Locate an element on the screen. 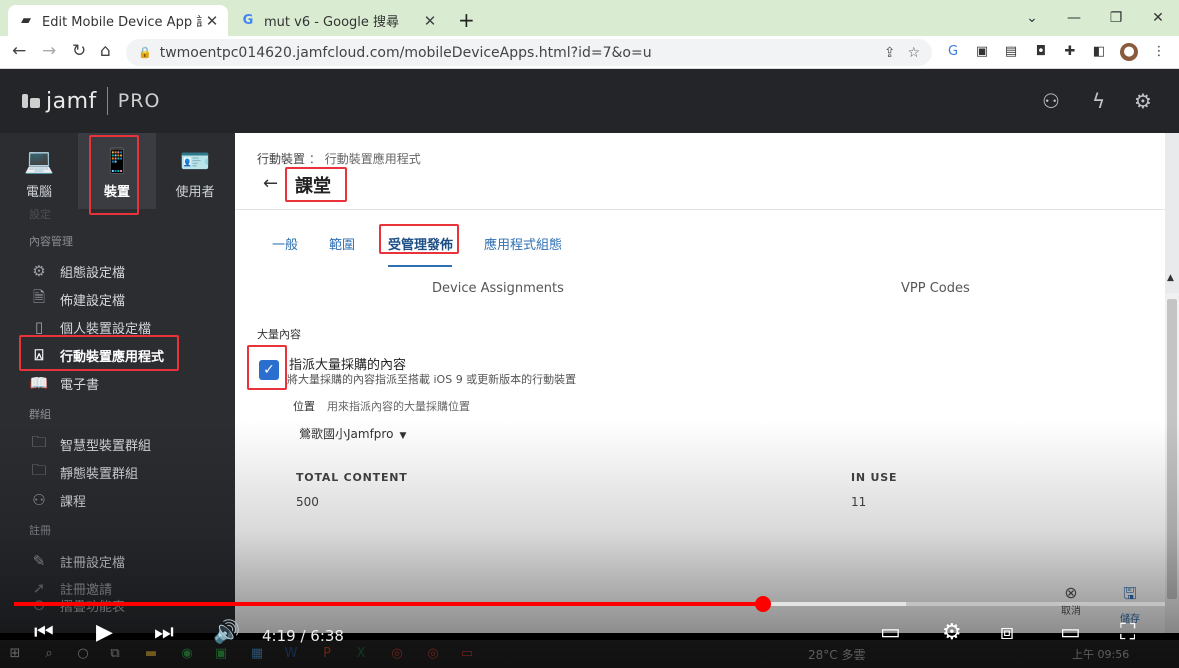 This screenshot has width=1179, height=668. tab-scope: 範圍 is located at coordinates (342, 243).